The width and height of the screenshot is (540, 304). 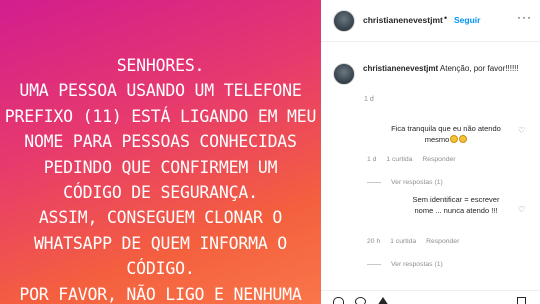 I want to click on post-text-line: PEDINDO QUE CONFIRMEM UM, so click(x=160, y=167).